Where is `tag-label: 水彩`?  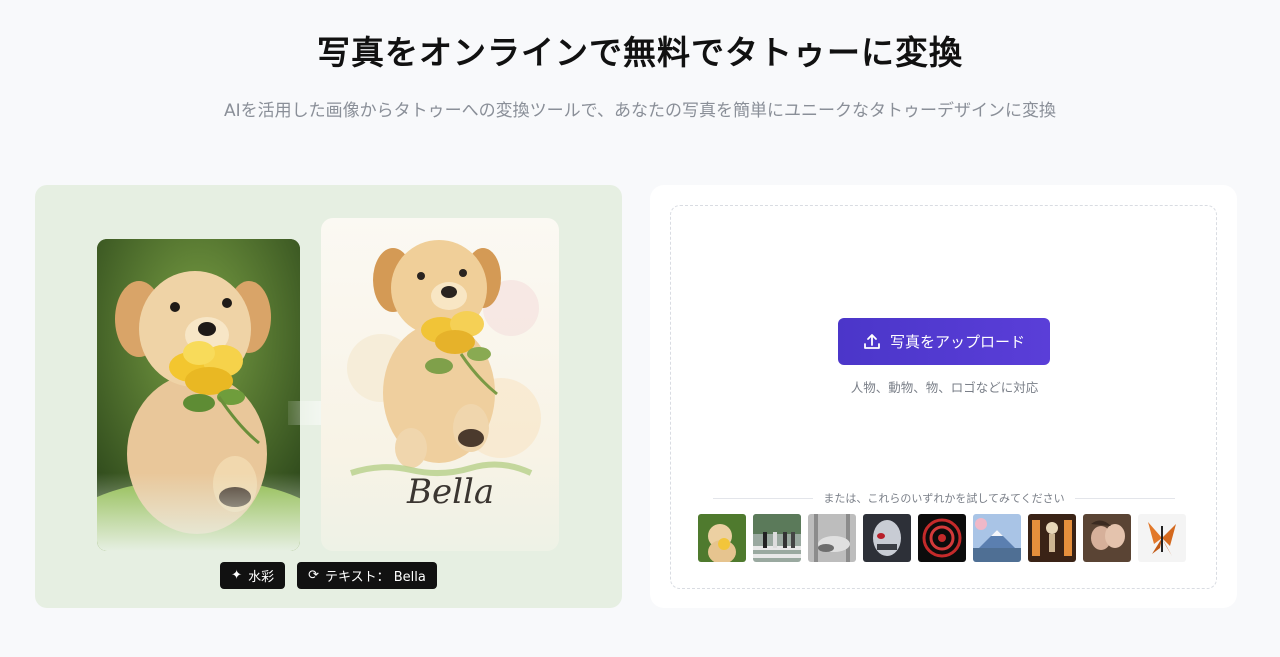
tag-label: 水彩 is located at coordinates (261, 577).